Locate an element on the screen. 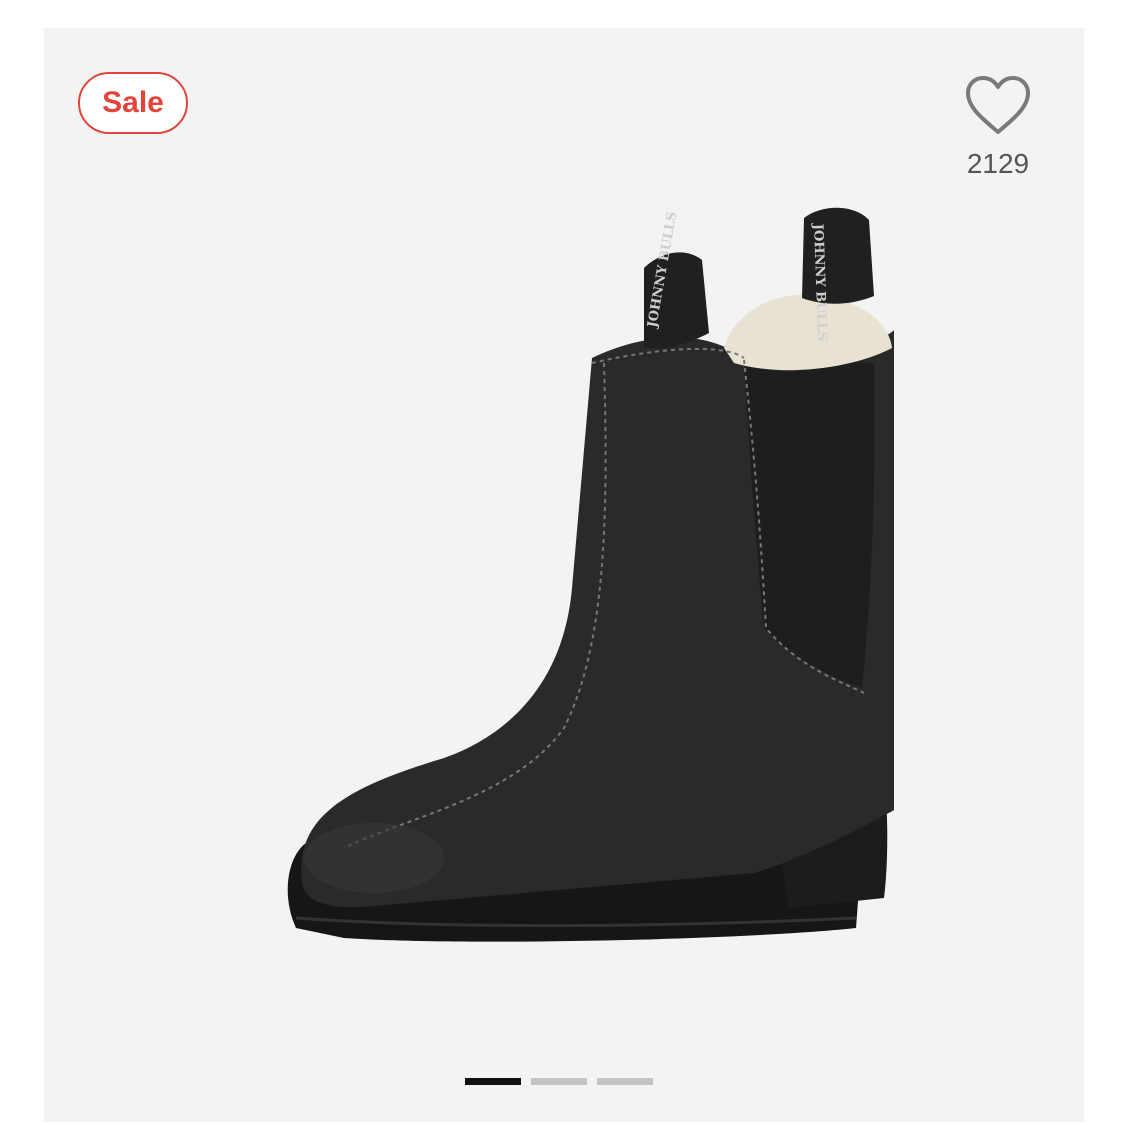  carousel-indicator is located at coordinates (559, 1081).